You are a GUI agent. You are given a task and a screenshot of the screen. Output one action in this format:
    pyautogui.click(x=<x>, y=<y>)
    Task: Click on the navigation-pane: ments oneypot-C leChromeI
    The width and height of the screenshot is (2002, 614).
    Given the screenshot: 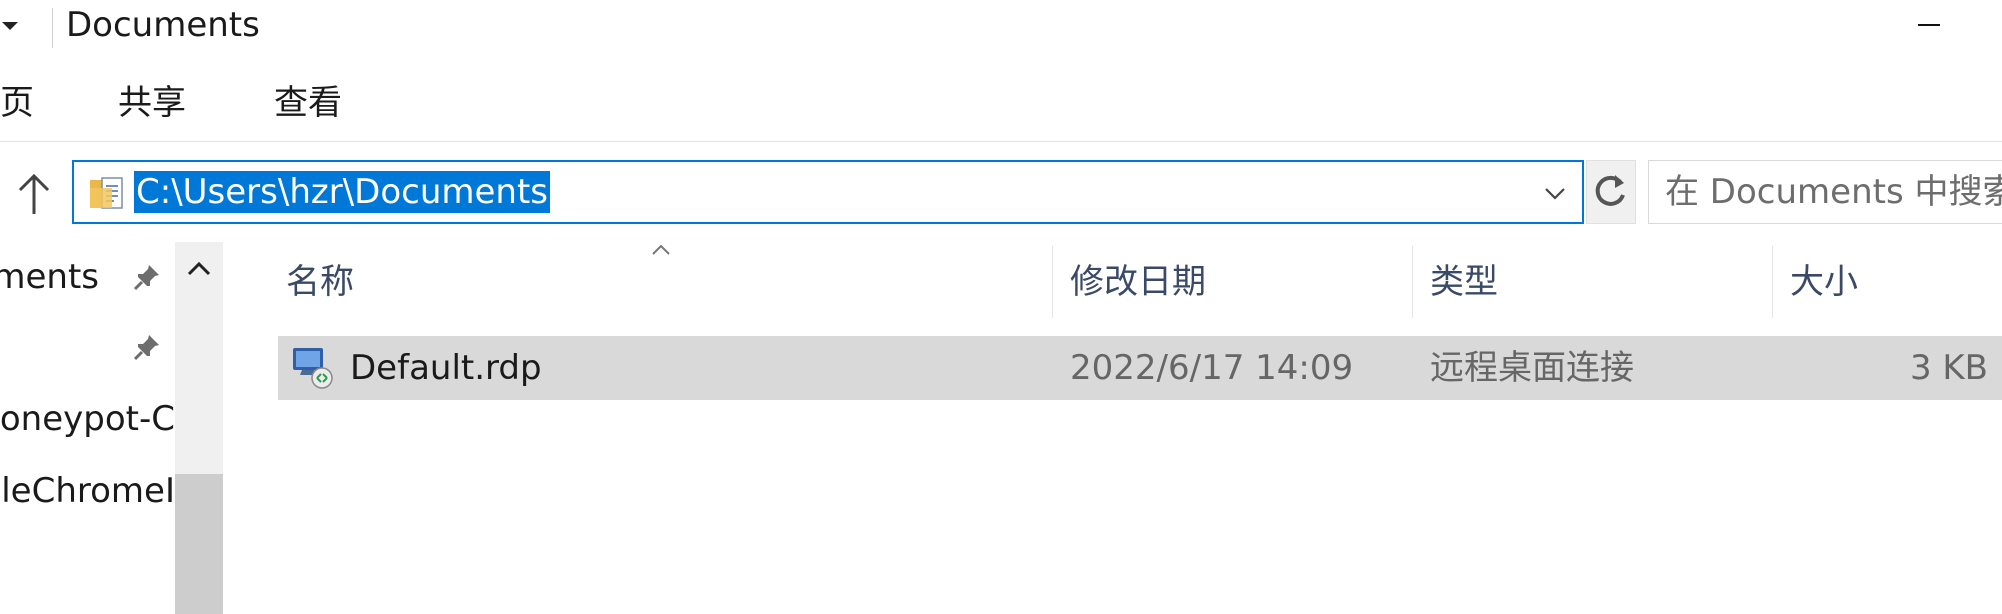 What is the action you would take?
    pyautogui.click(x=113, y=428)
    